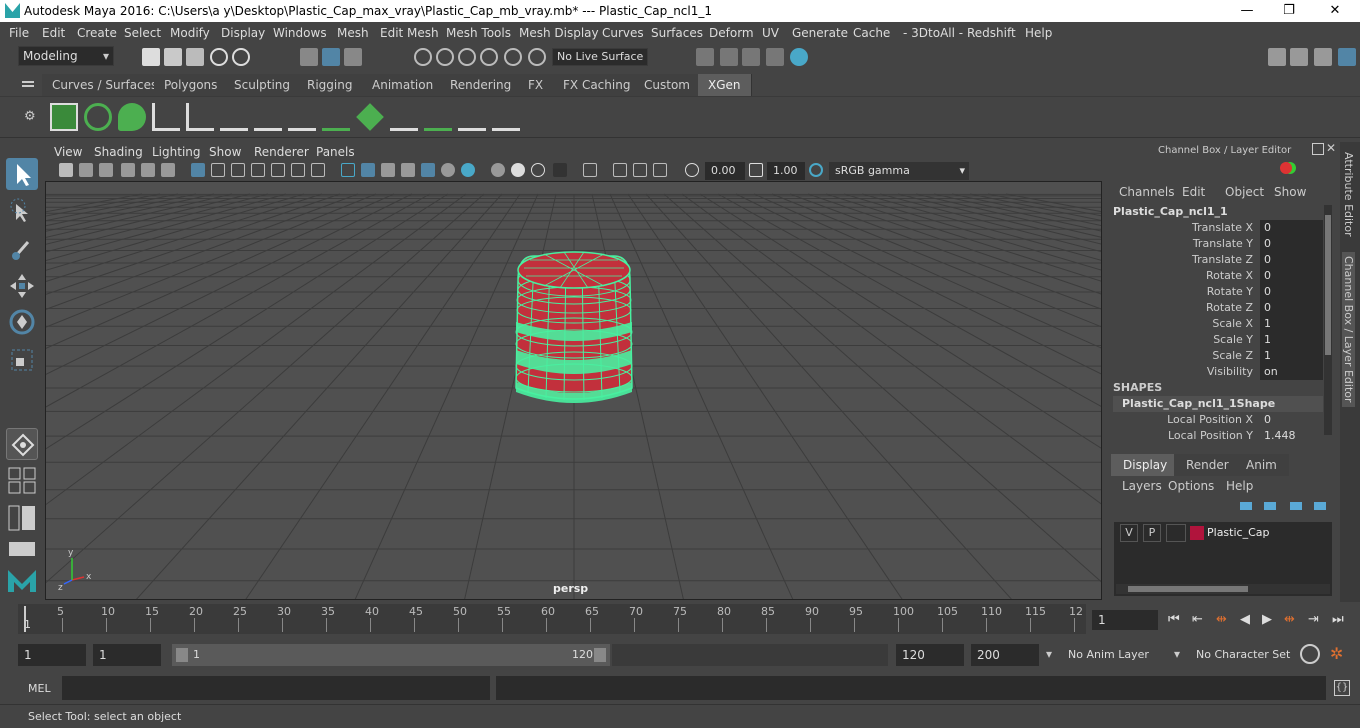  Describe the element at coordinates (22, 174) in the screenshot. I see `select-tool-icon` at that location.